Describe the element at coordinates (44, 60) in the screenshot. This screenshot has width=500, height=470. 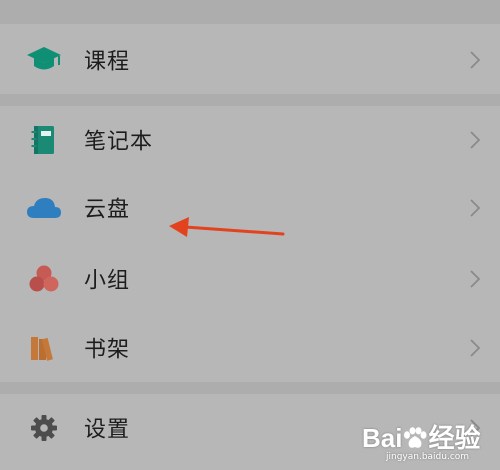
I see `graduation-cap-icon` at that location.